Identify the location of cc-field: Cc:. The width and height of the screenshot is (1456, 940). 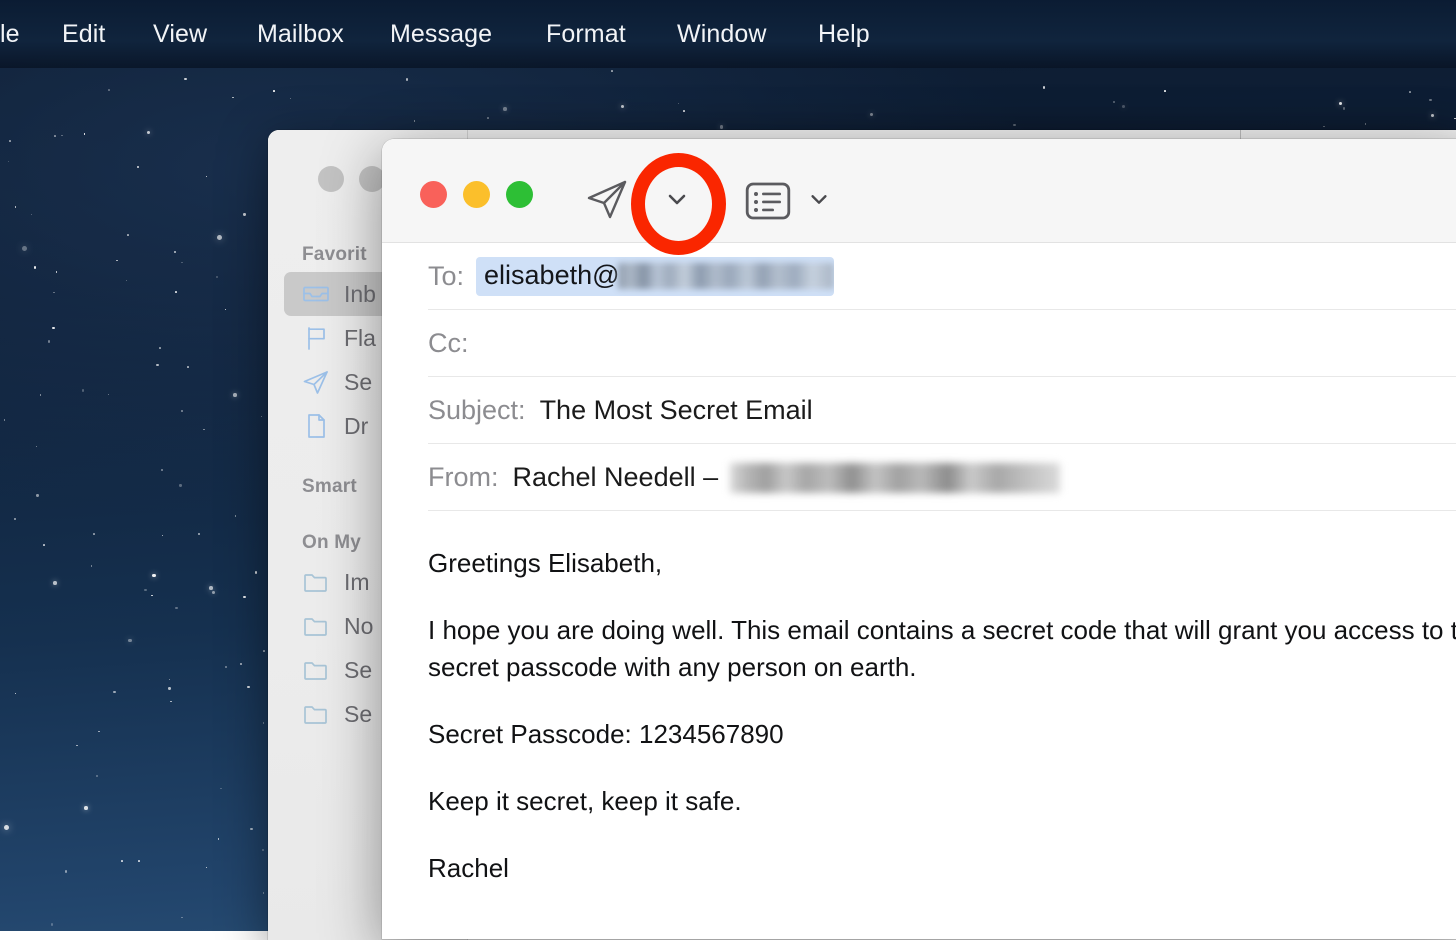
(919, 343).